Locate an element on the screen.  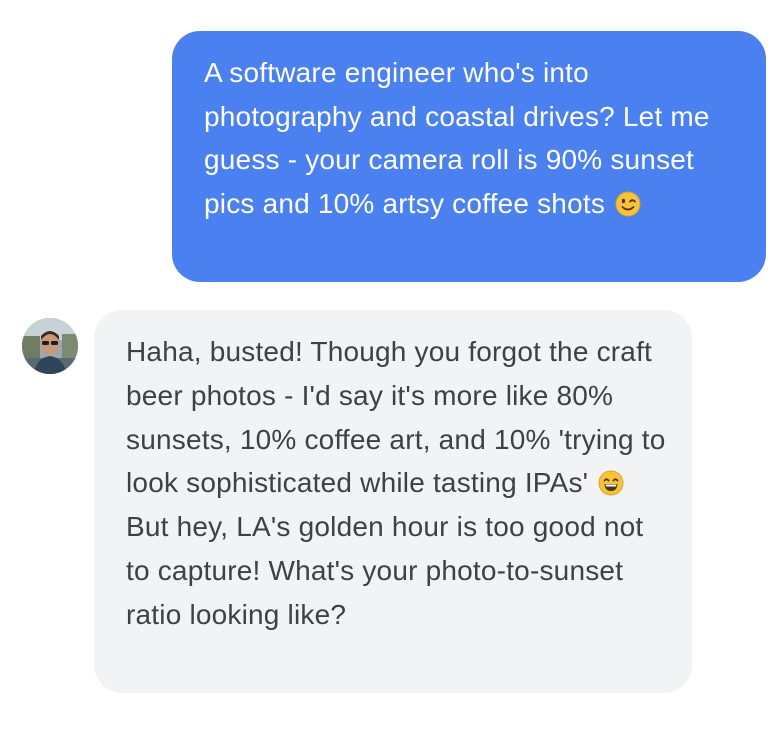
winking-face-icon is located at coordinates (628, 203).